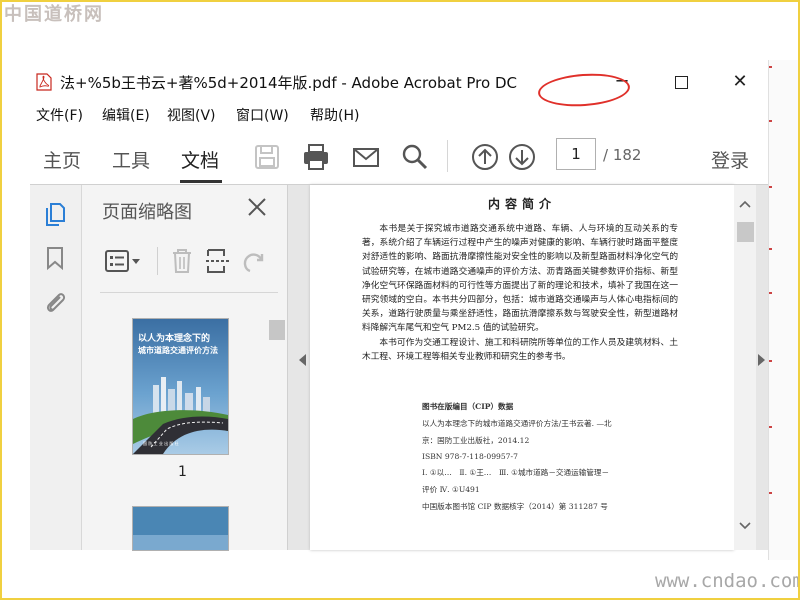 This screenshot has height=600, width=800. Describe the element at coordinates (44, 82) in the screenshot. I see `pdf-file-icon` at that location.